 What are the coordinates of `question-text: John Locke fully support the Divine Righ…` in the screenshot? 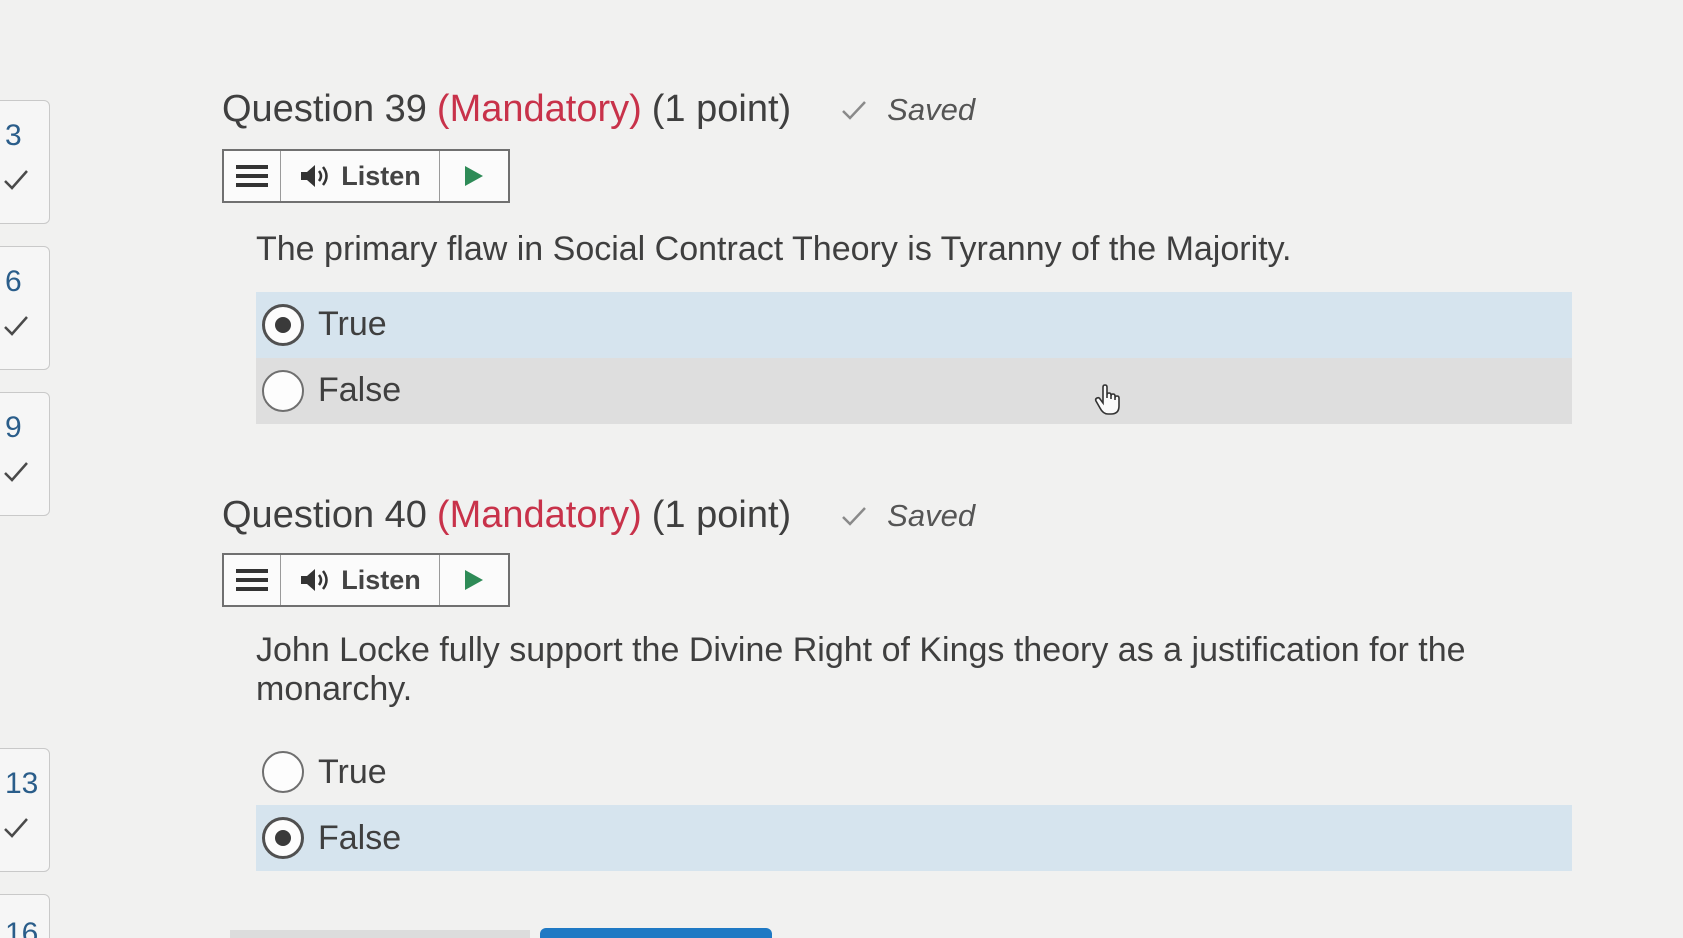 It's located at (861, 670).